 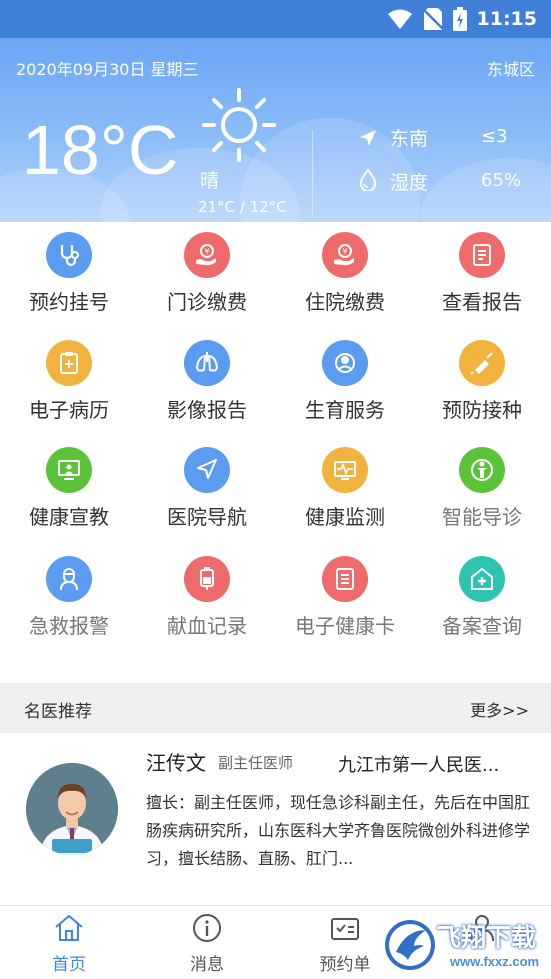 I want to click on doctor-name: 汪传文, so click(x=176, y=763).